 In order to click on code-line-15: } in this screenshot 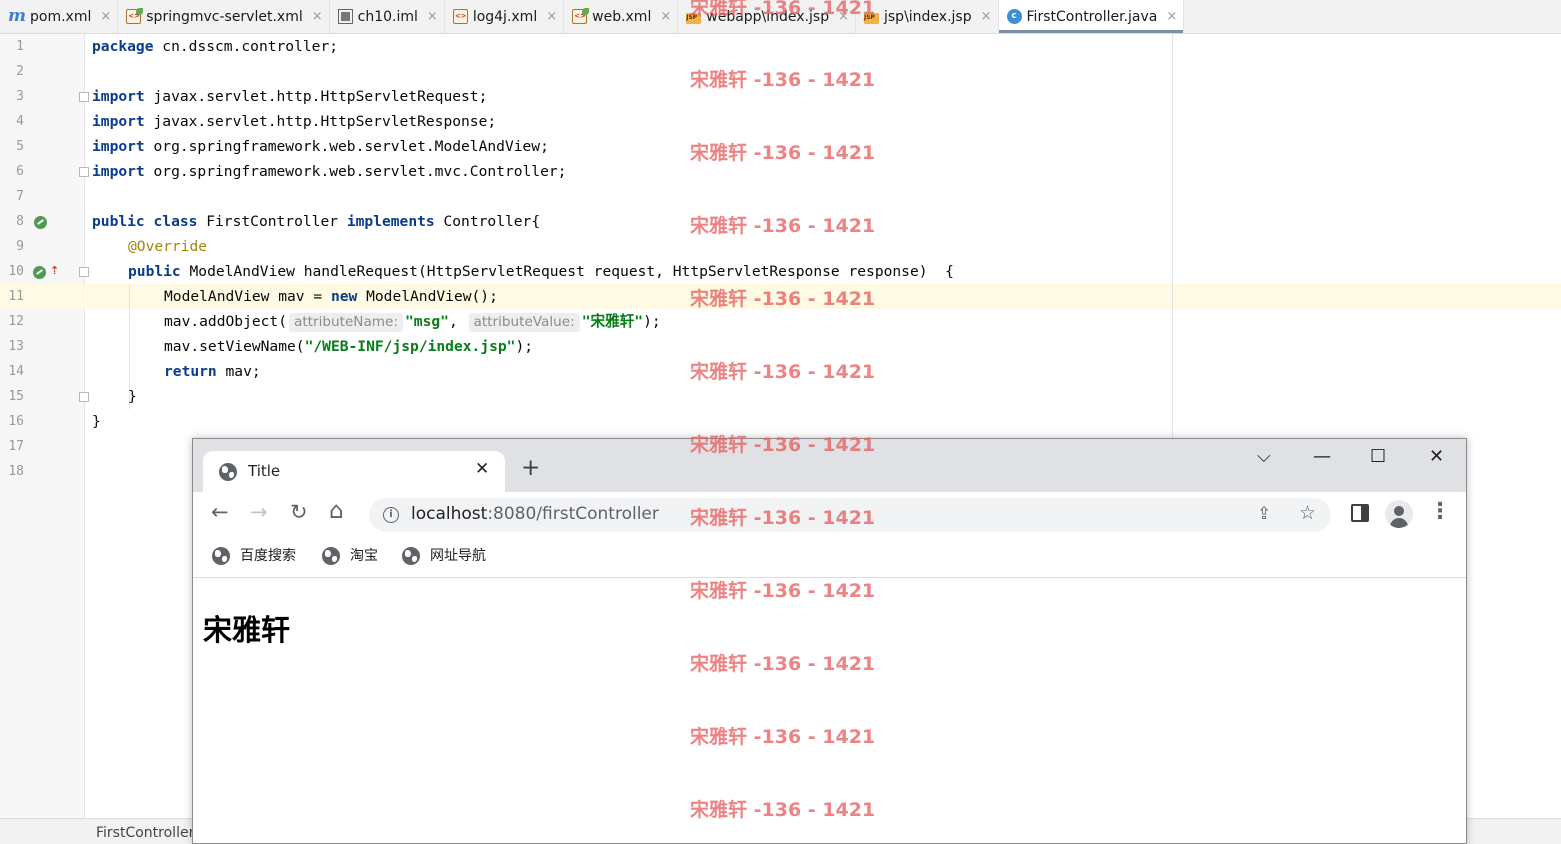, I will do `click(132, 396)`.